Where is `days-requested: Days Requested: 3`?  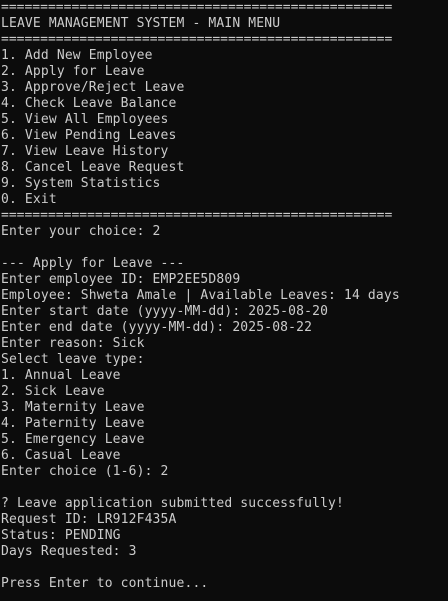
days-requested: Days Requested: 3 is located at coordinates (69, 551).